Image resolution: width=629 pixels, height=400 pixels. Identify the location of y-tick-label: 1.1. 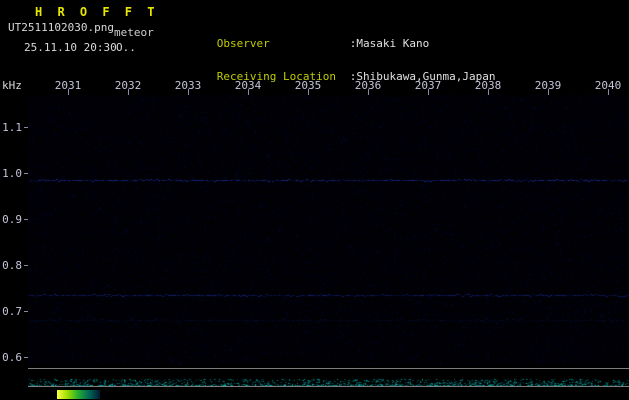
(12, 127).